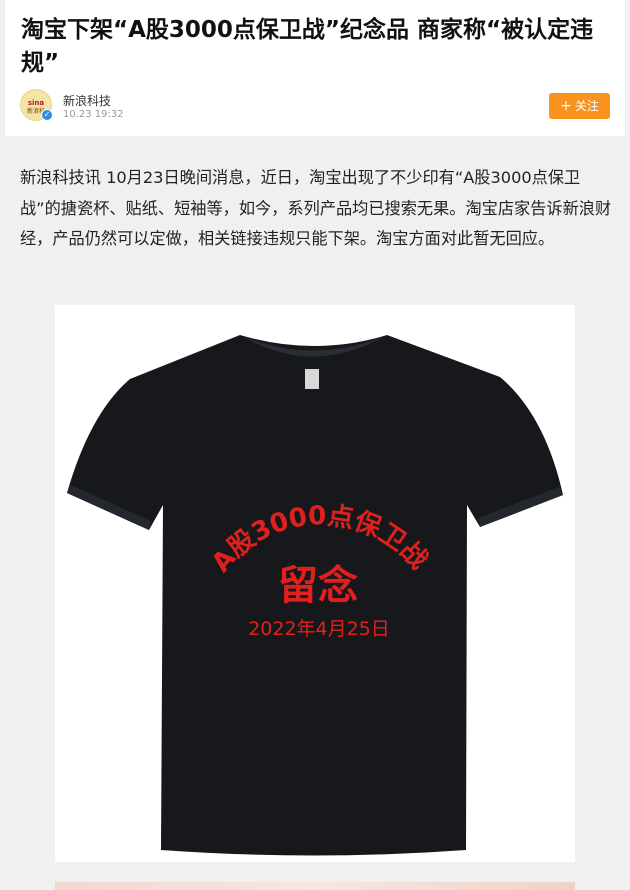  Describe the element at coordinates (87, 100) in the screenshot. I see `author-name: 新浪科技` at that location.